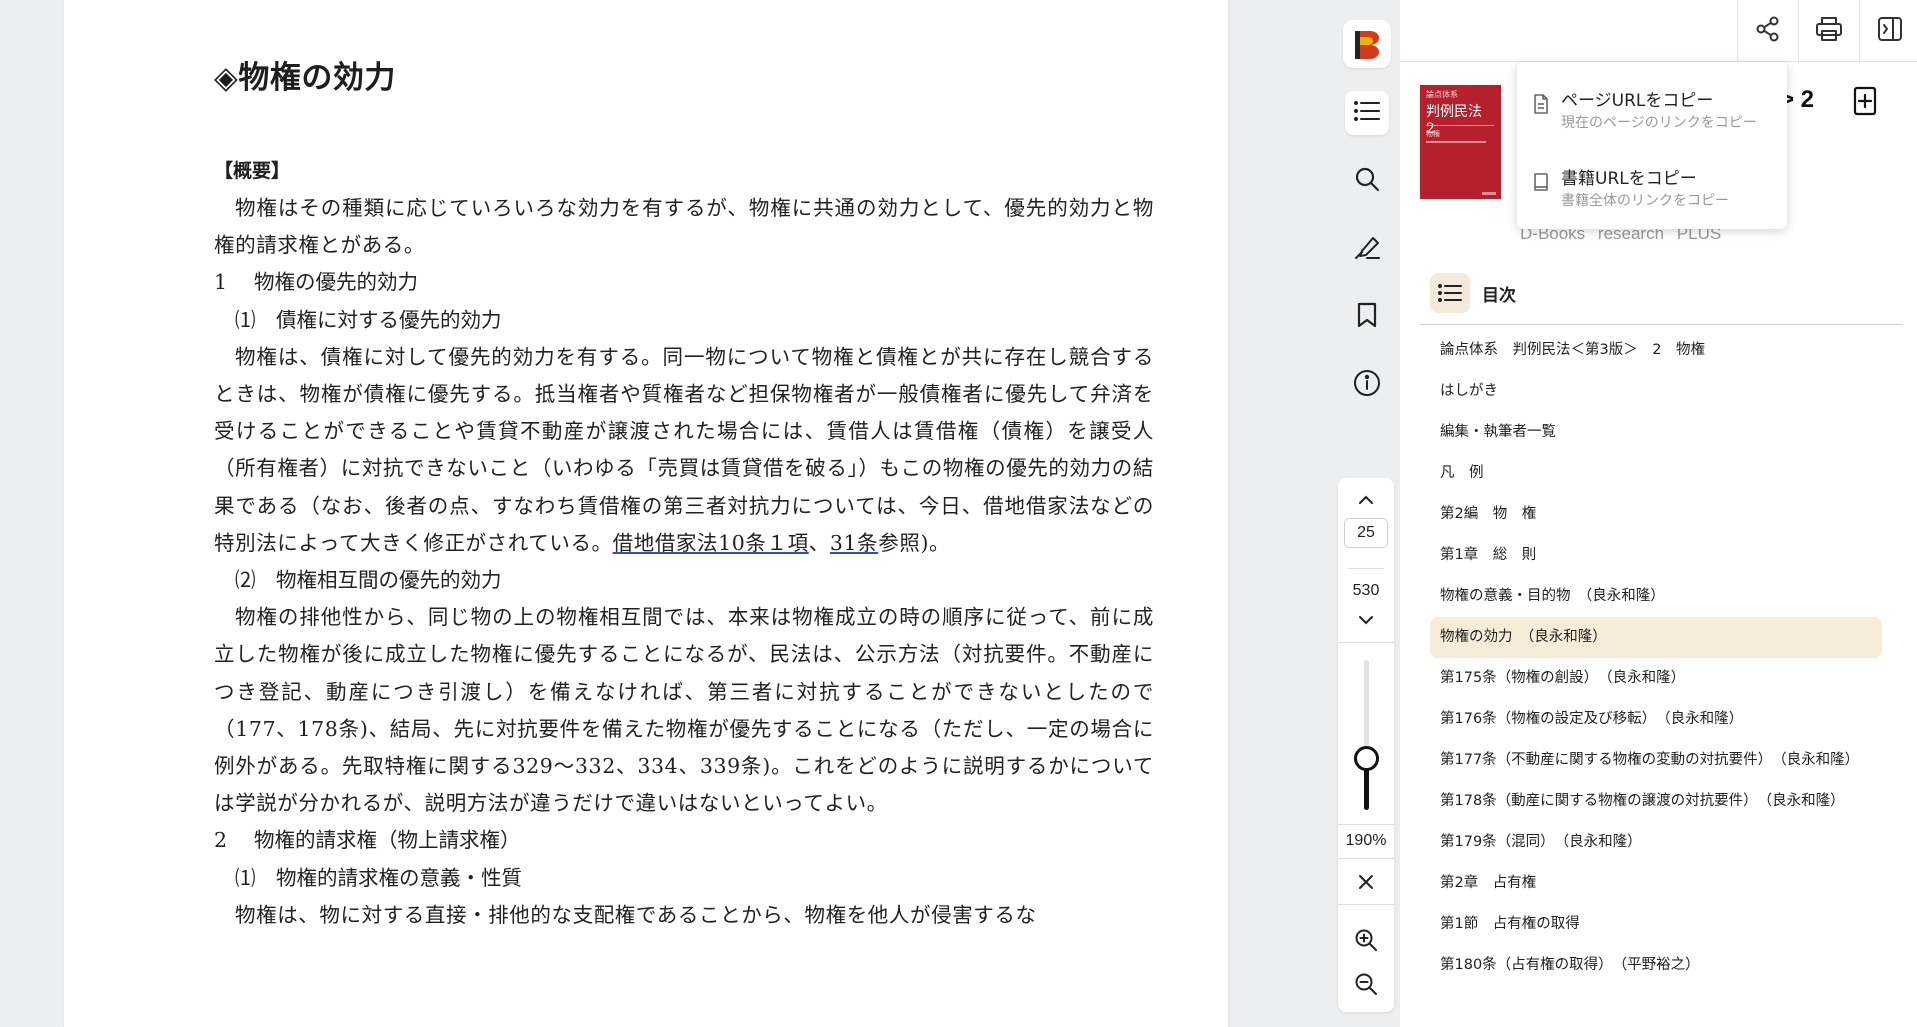  I want to click on menu-item-subtitle: 現在のページのリンクをコピー, so click(1659, 123).